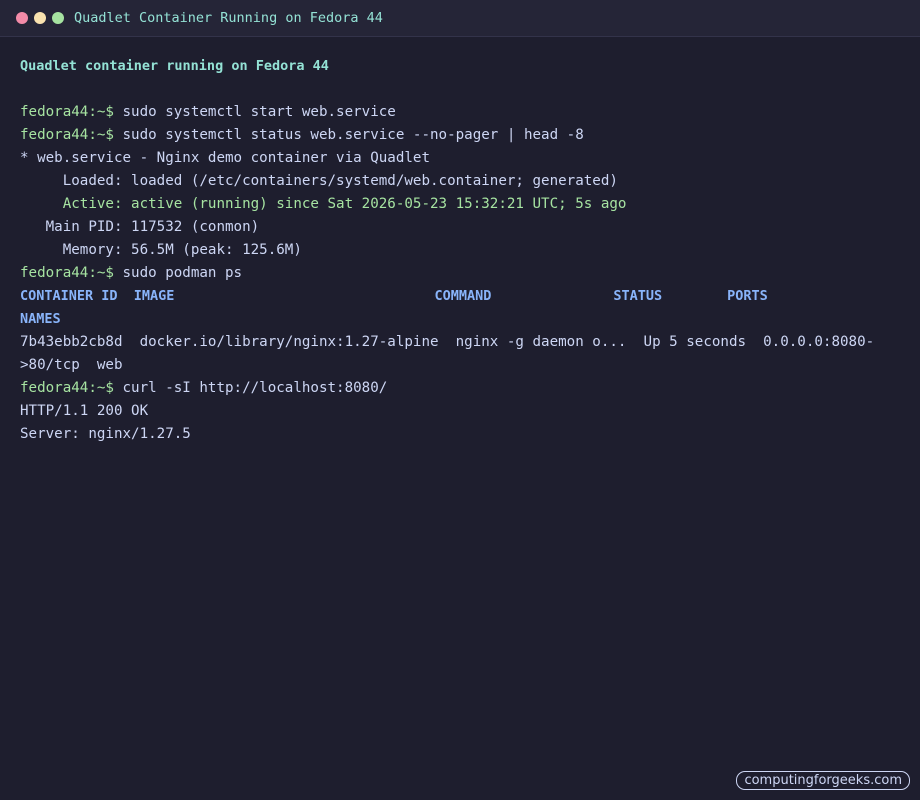 This screenshot has height=800, width=920. I want to click on close-window-button, so click(22, 18).